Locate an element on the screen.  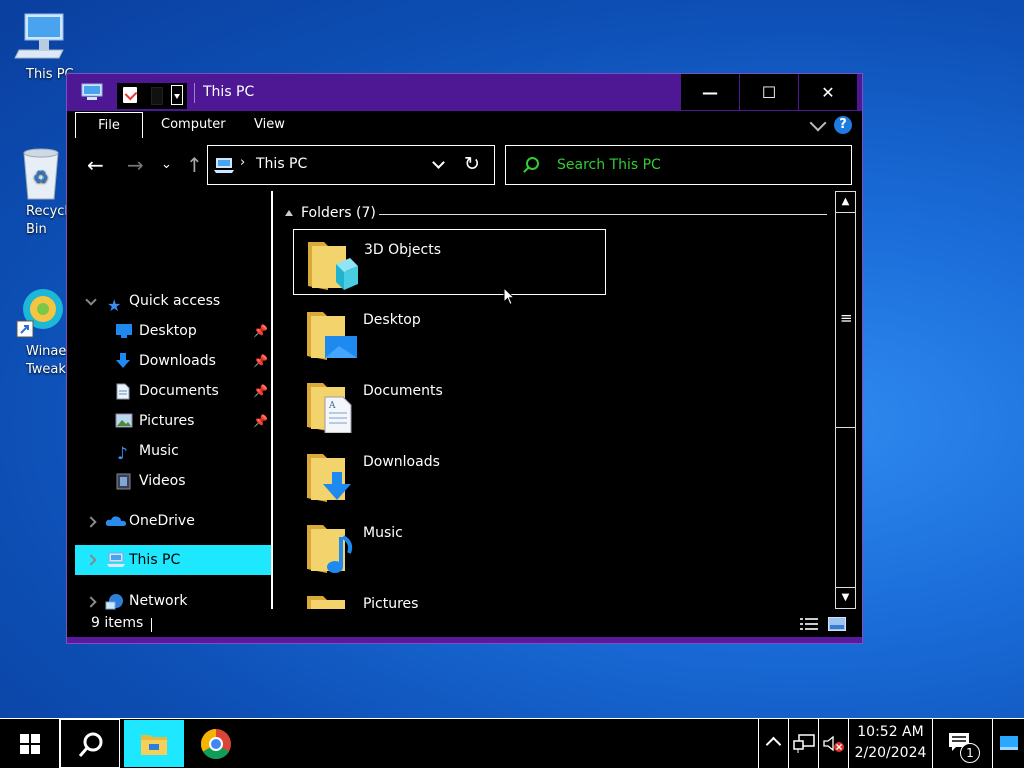
chevron-down-icon is located at coordinates (91, 300).